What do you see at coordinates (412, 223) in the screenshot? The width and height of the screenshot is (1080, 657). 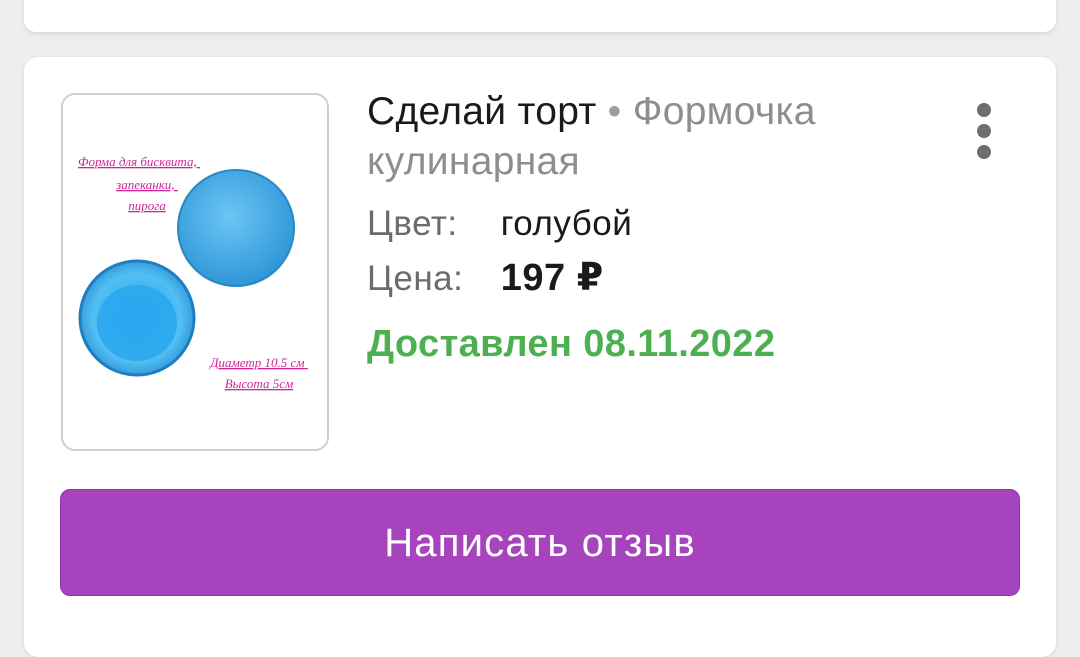 I see `color-label: Цвет:` at bounding box center [412, 223].